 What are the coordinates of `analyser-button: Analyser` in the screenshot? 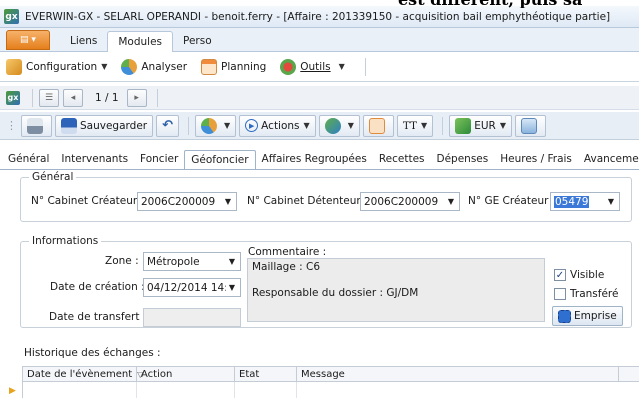 It's located at (154, 66).